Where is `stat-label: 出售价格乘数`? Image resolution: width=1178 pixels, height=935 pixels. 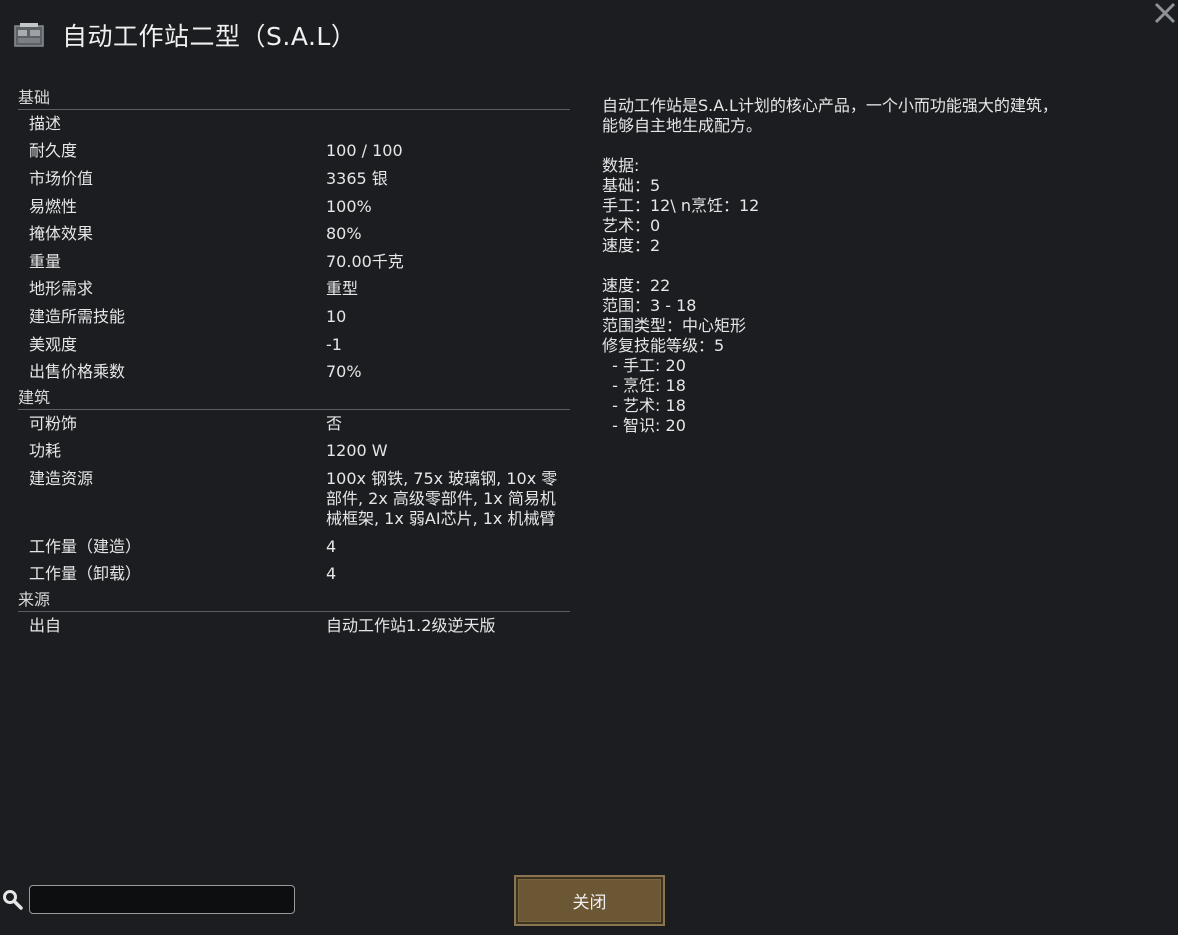
stat-label: 出售价格乘数 is located at coordinates (77, 372).